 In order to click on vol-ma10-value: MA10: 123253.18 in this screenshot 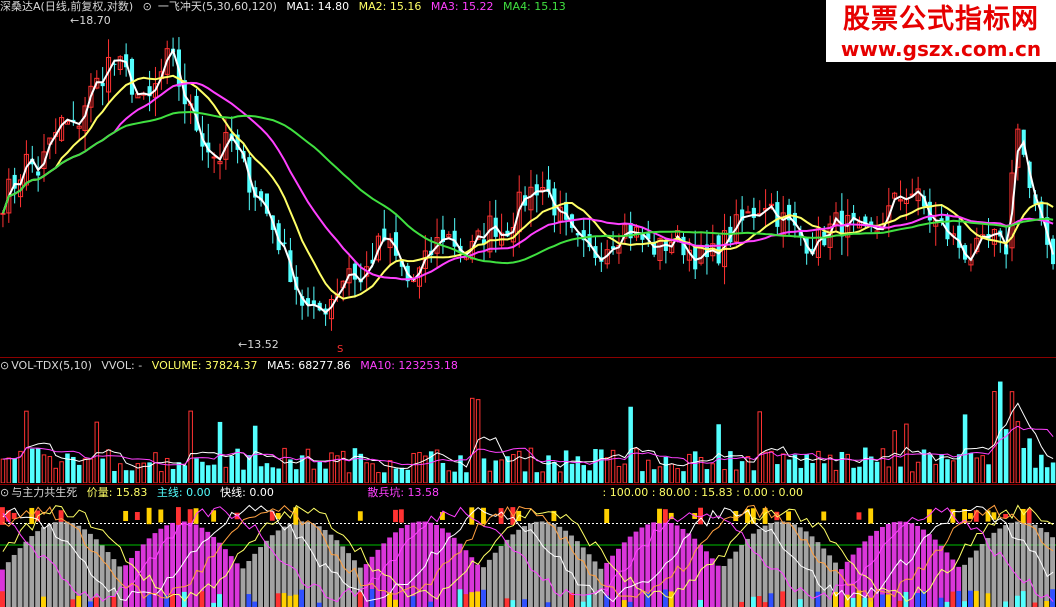, I will do `click(409, 365)`.